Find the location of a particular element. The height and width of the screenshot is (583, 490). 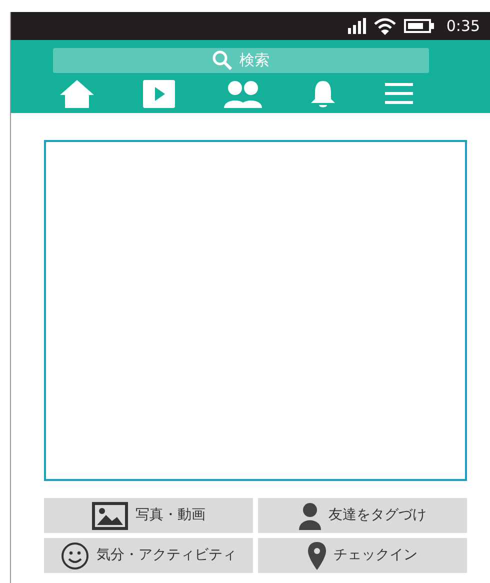

search-icon is located at coordinates (222, 60).